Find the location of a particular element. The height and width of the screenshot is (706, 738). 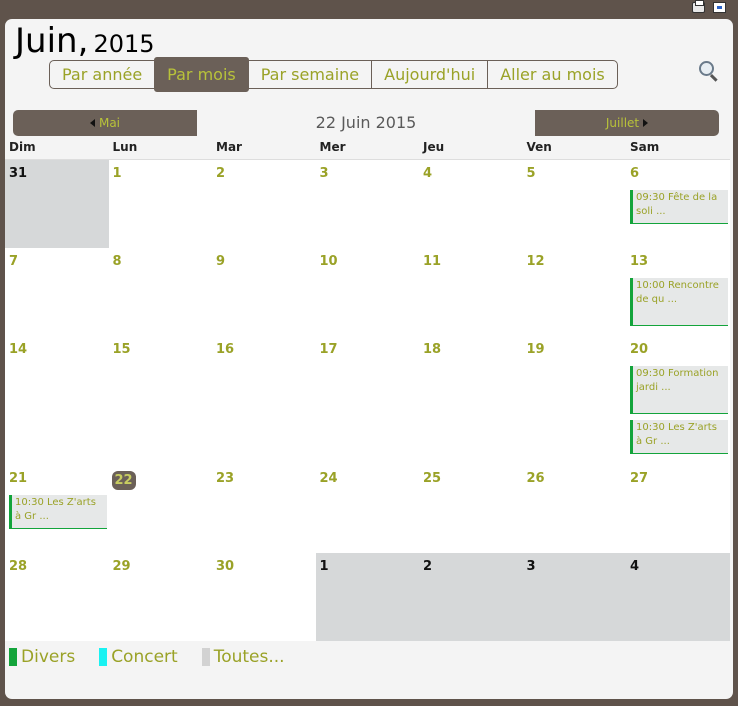

day-cell: 11 is located at coordinates (471, 292).